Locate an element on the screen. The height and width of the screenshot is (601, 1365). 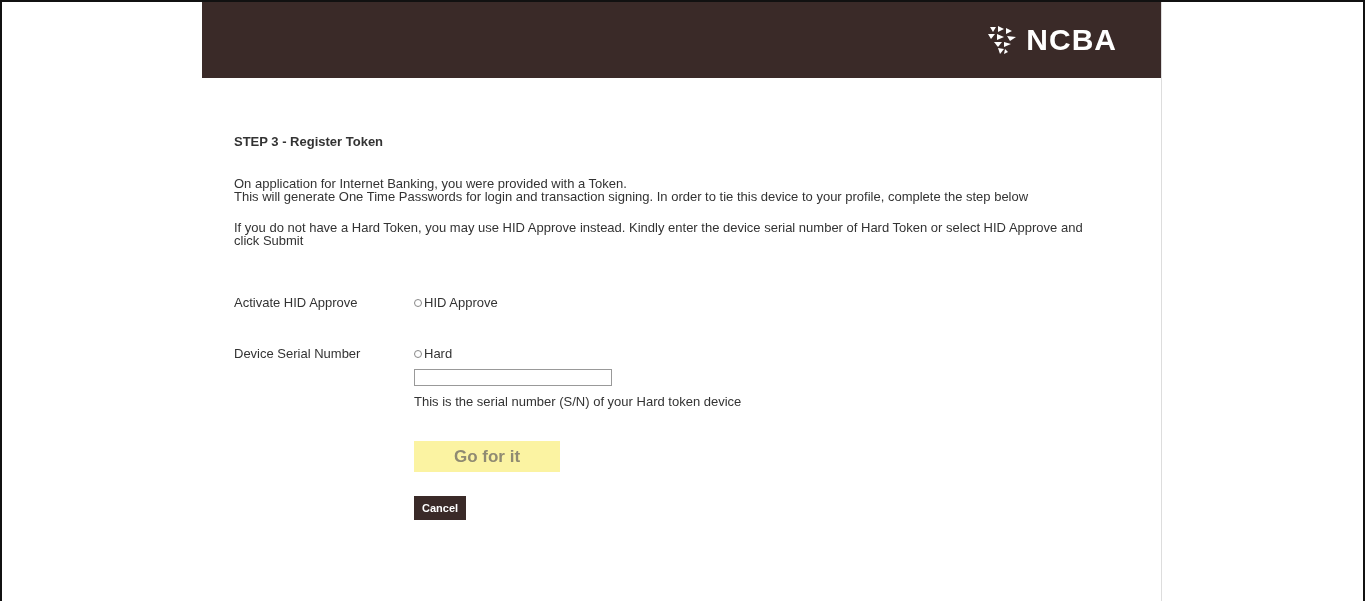
hint-text: This is the serial number (S/N) of your Hard token device is located at coordinates (578, 401).